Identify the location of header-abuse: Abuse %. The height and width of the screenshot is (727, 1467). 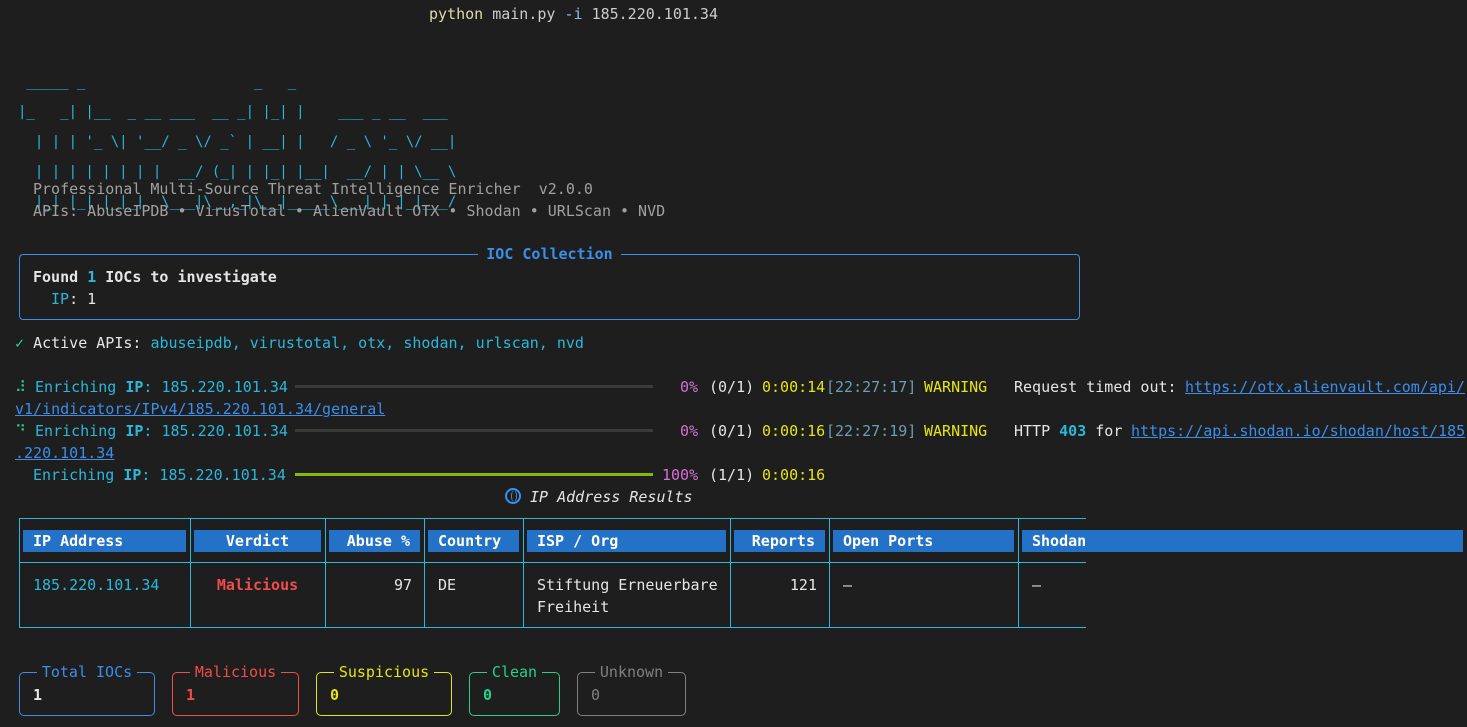
(374, 541).